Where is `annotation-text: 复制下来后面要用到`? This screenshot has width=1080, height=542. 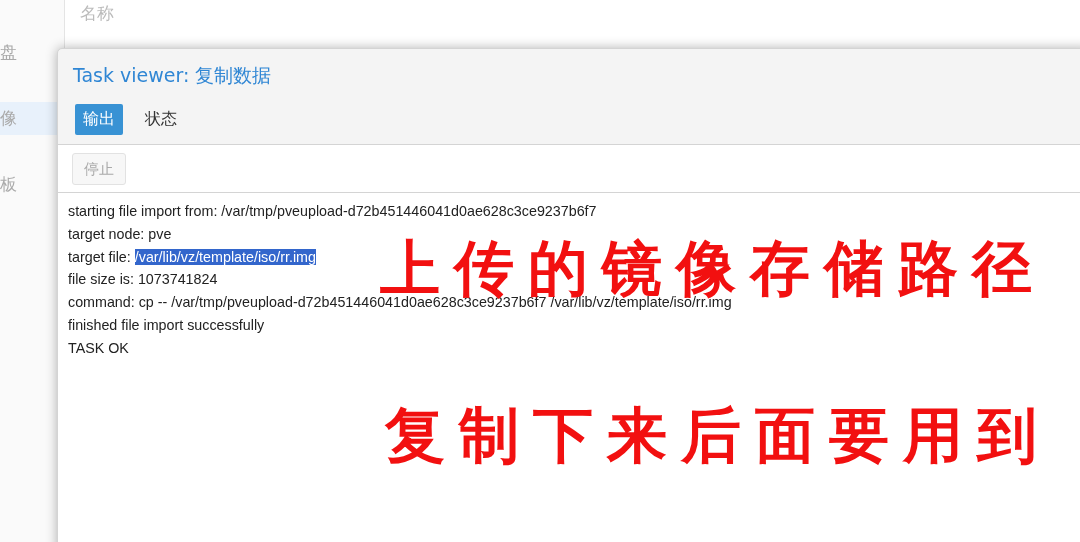
annotation-text: 复制下来后面要用到 is located at coordinates (718, 435).